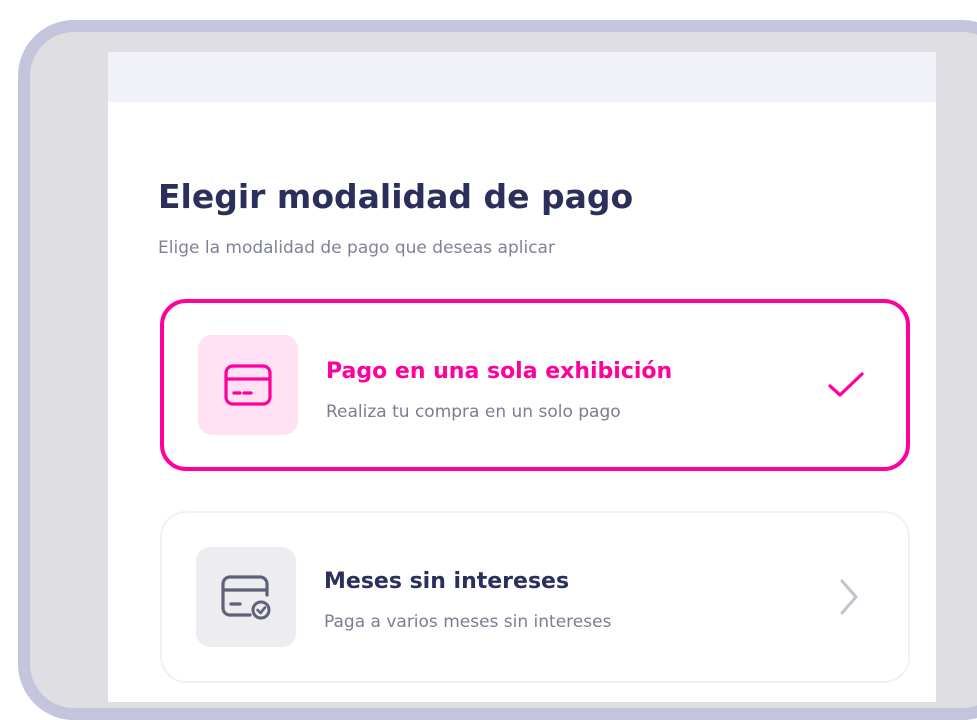 The height and width of the screenshot is (720, 977). Describe the element at coordinates (396, 196) in the screenshot. I see `page-title: Elegir modalidad de pago` at that location.